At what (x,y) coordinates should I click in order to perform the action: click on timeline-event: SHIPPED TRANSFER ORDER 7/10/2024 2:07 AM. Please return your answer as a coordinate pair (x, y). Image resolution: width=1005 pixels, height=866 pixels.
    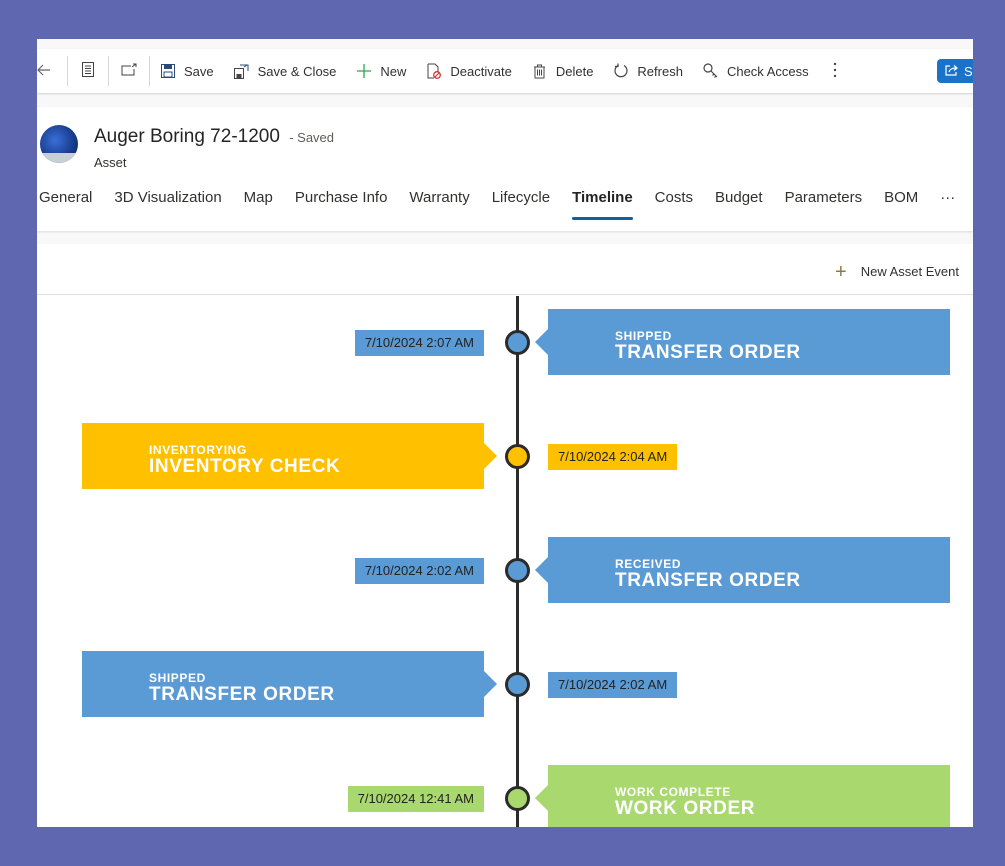
    Looking at the image, I should click on (505, 342).